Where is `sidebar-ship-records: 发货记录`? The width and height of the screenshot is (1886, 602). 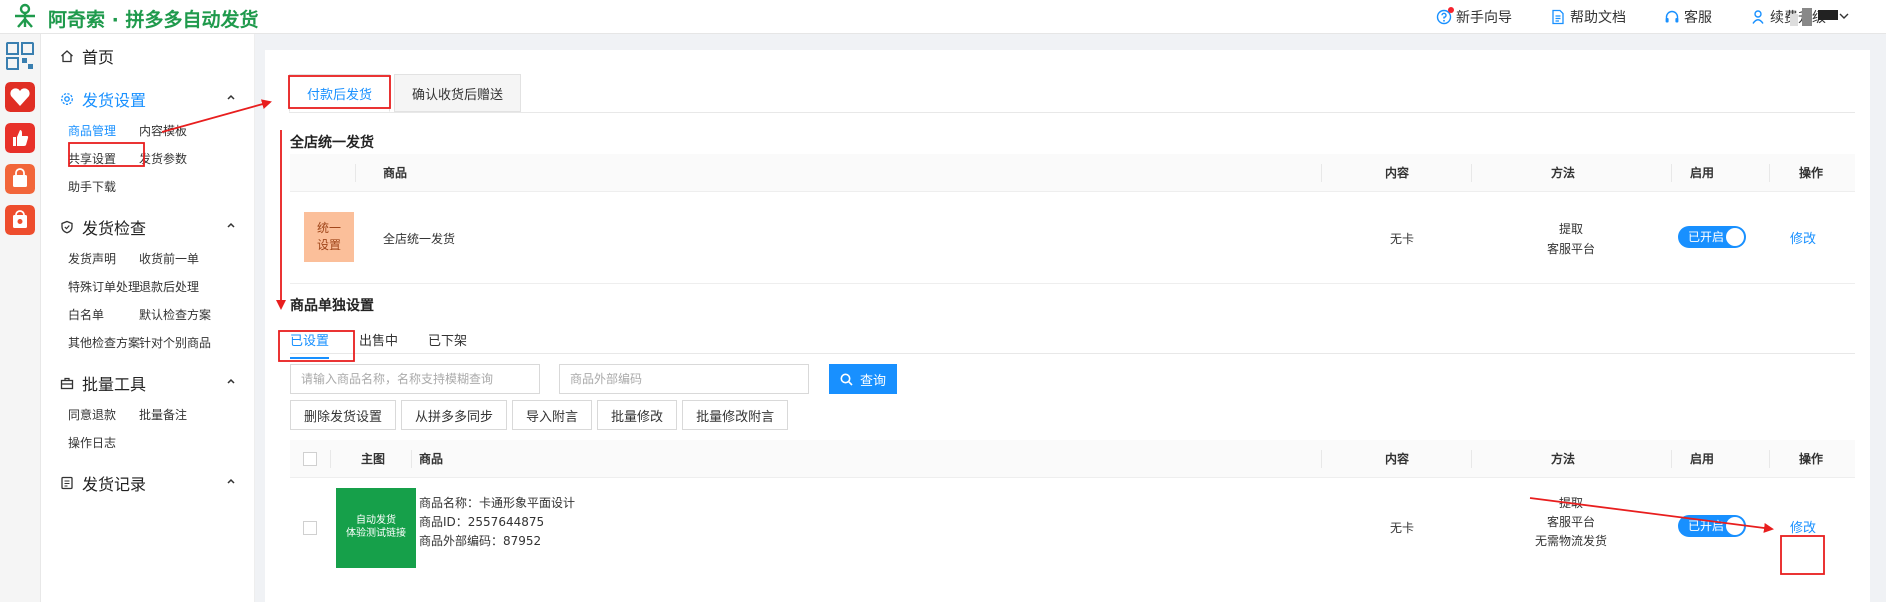 sidebar-ship-records: 发货记录 is located at coordinates (103, 483).